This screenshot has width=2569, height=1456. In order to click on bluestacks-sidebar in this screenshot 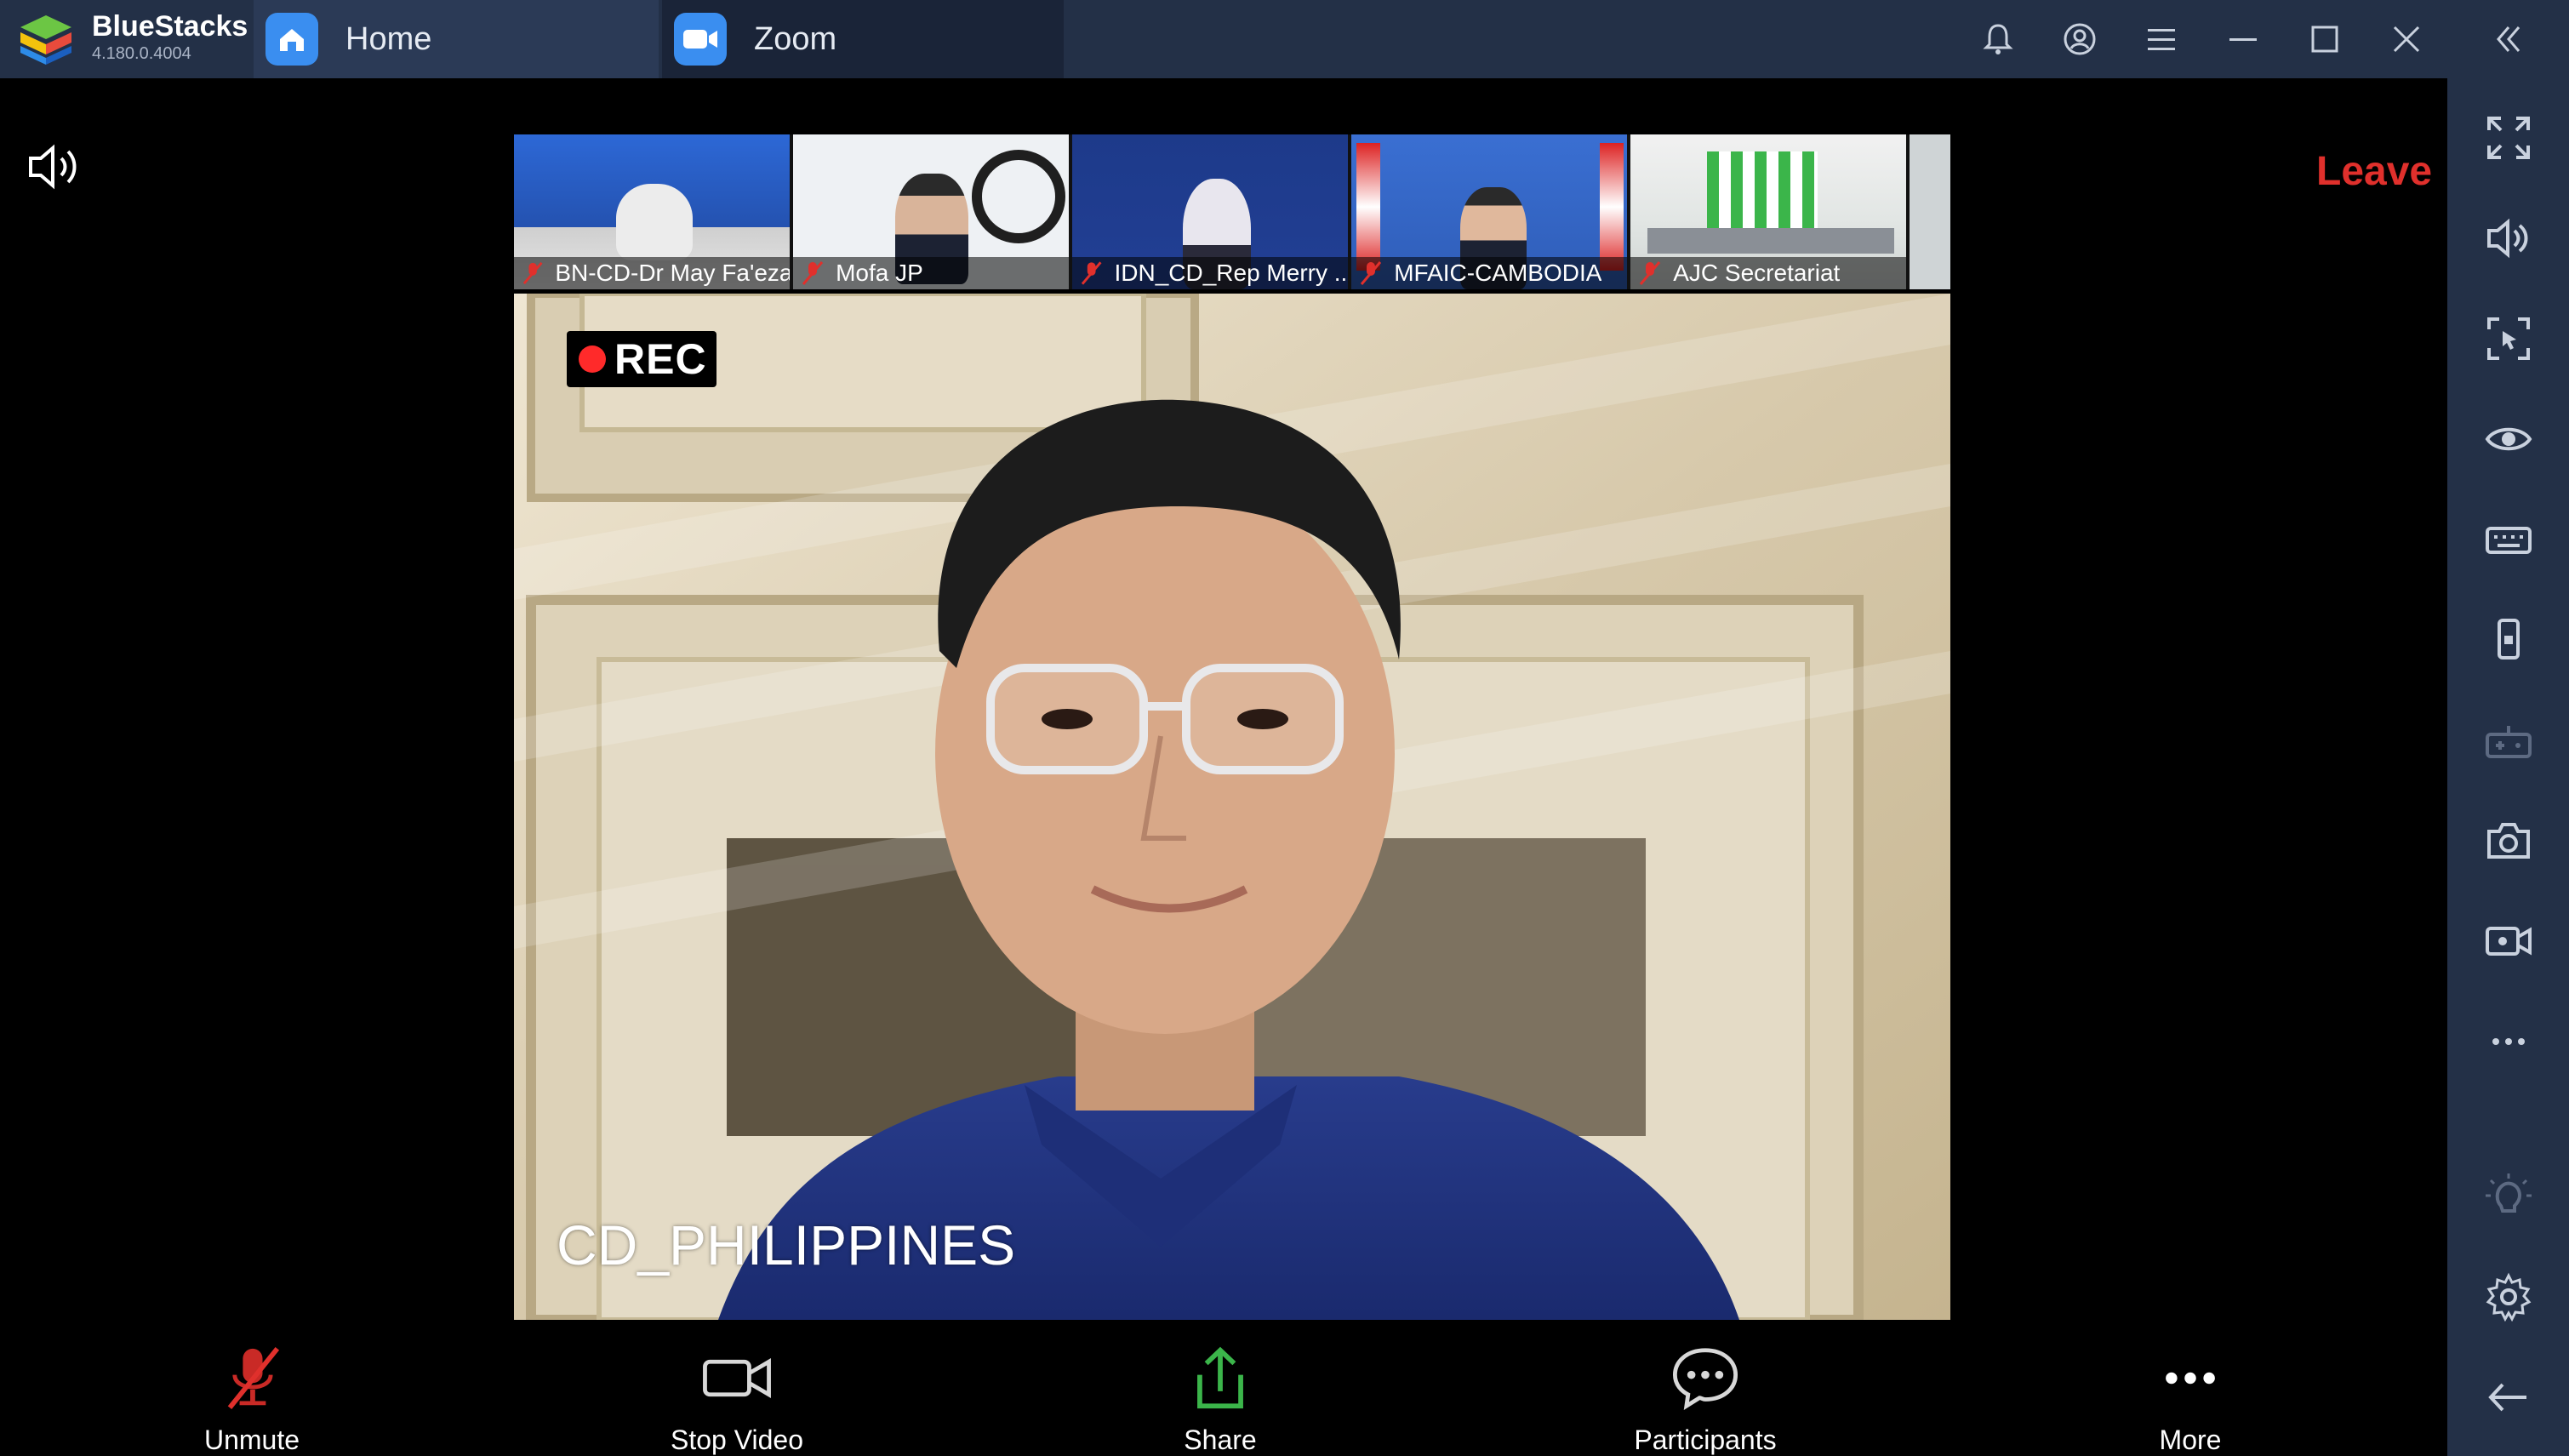, I will do `click(2508, 767)`.